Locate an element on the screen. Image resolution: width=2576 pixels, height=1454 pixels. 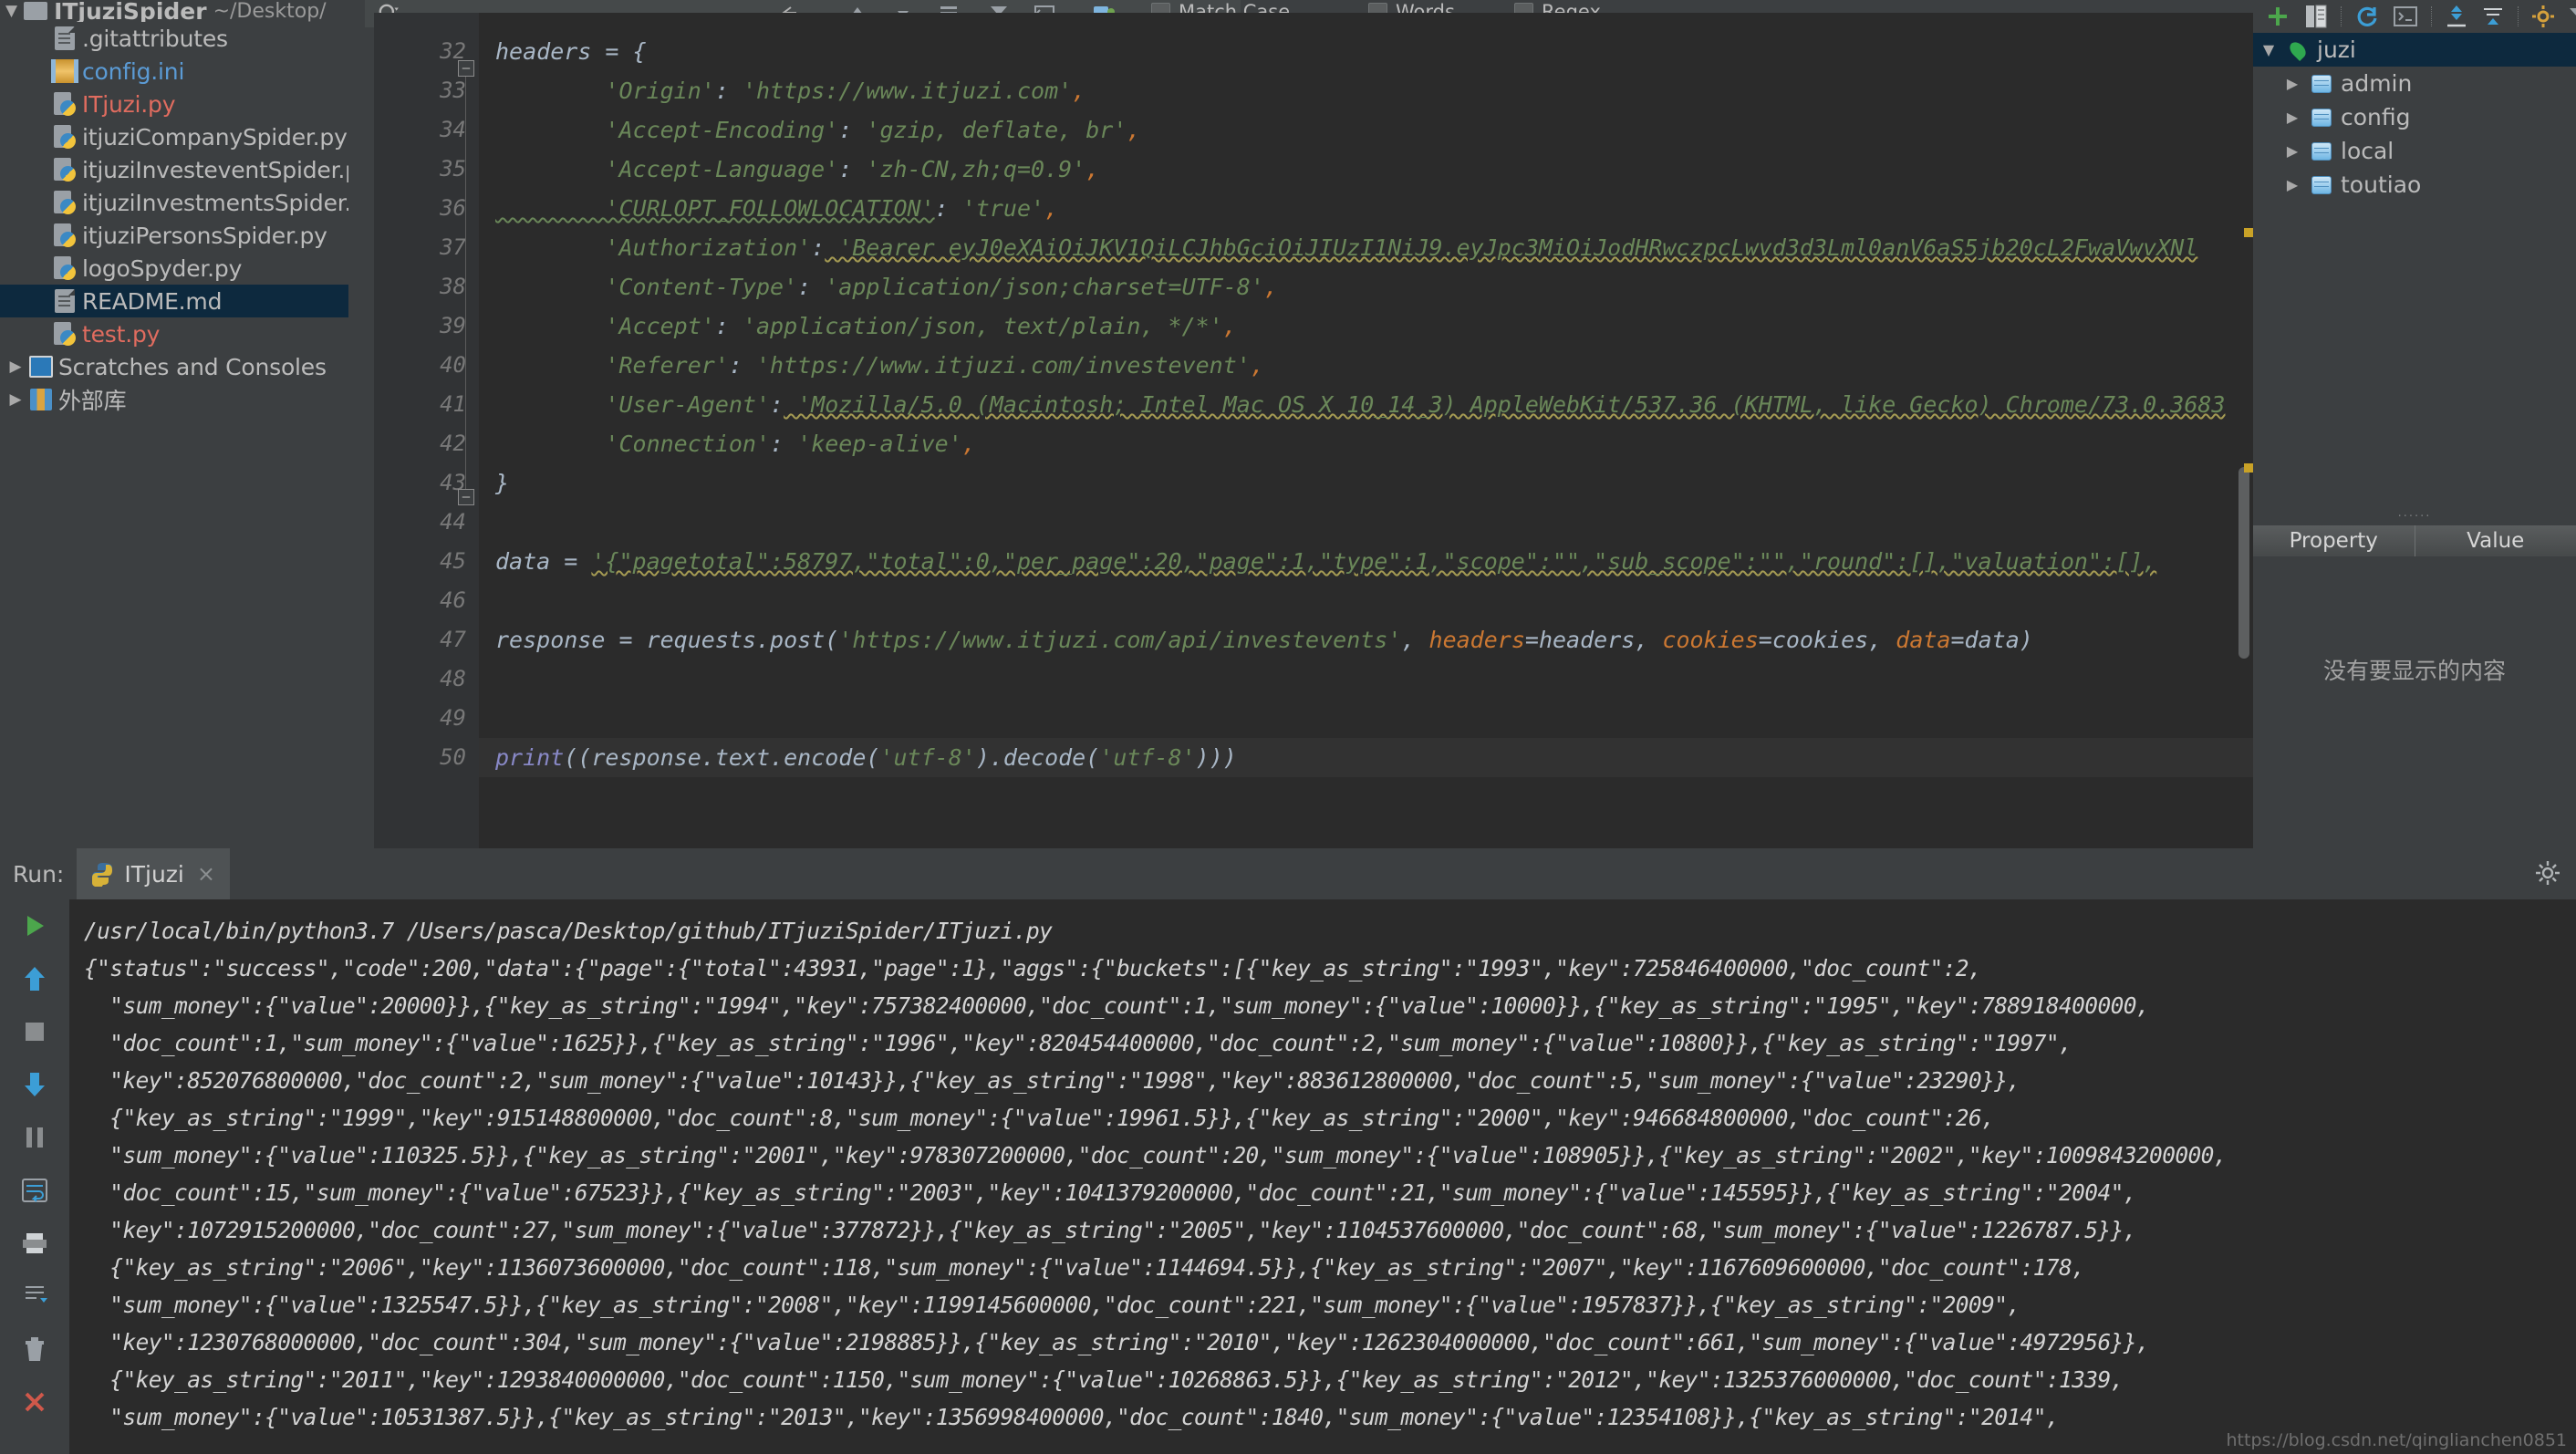
stop-icon is located at coordinates (34, 1031).